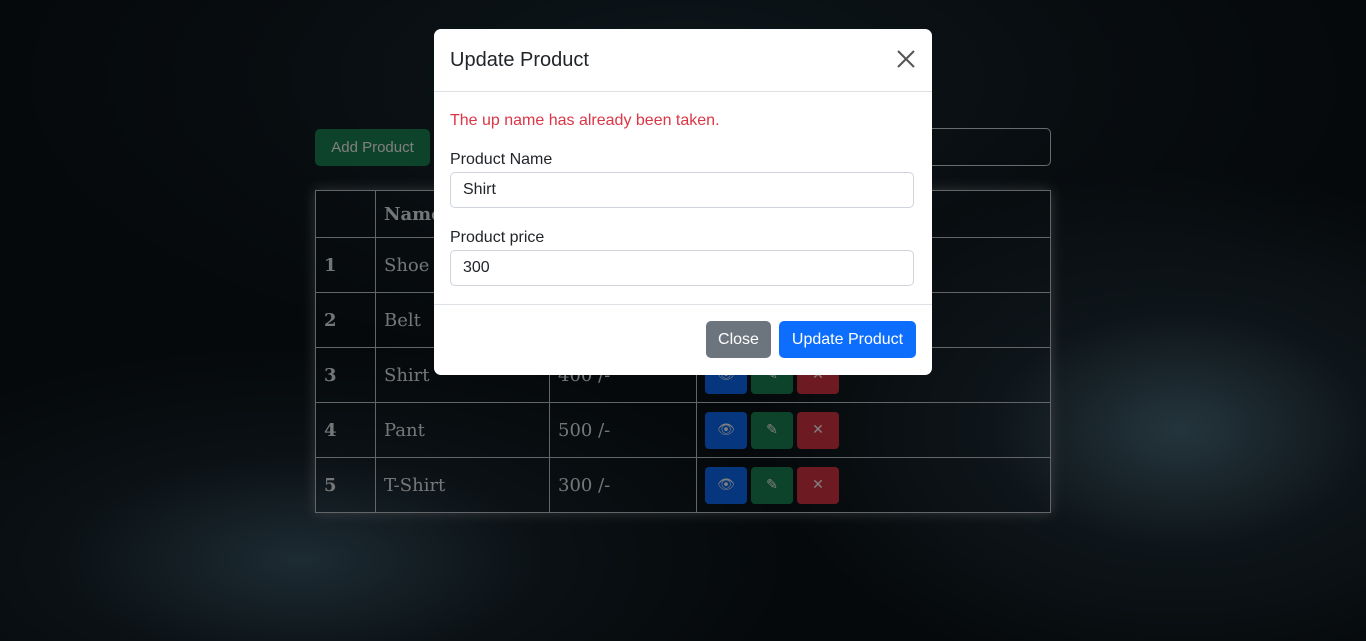 The width and height of the screenshot is (1366, 641). What do you see at coordinates (501, 159) in the screenshot?
I see `product-name-label: Product Name` at bounding box center [501, 159].